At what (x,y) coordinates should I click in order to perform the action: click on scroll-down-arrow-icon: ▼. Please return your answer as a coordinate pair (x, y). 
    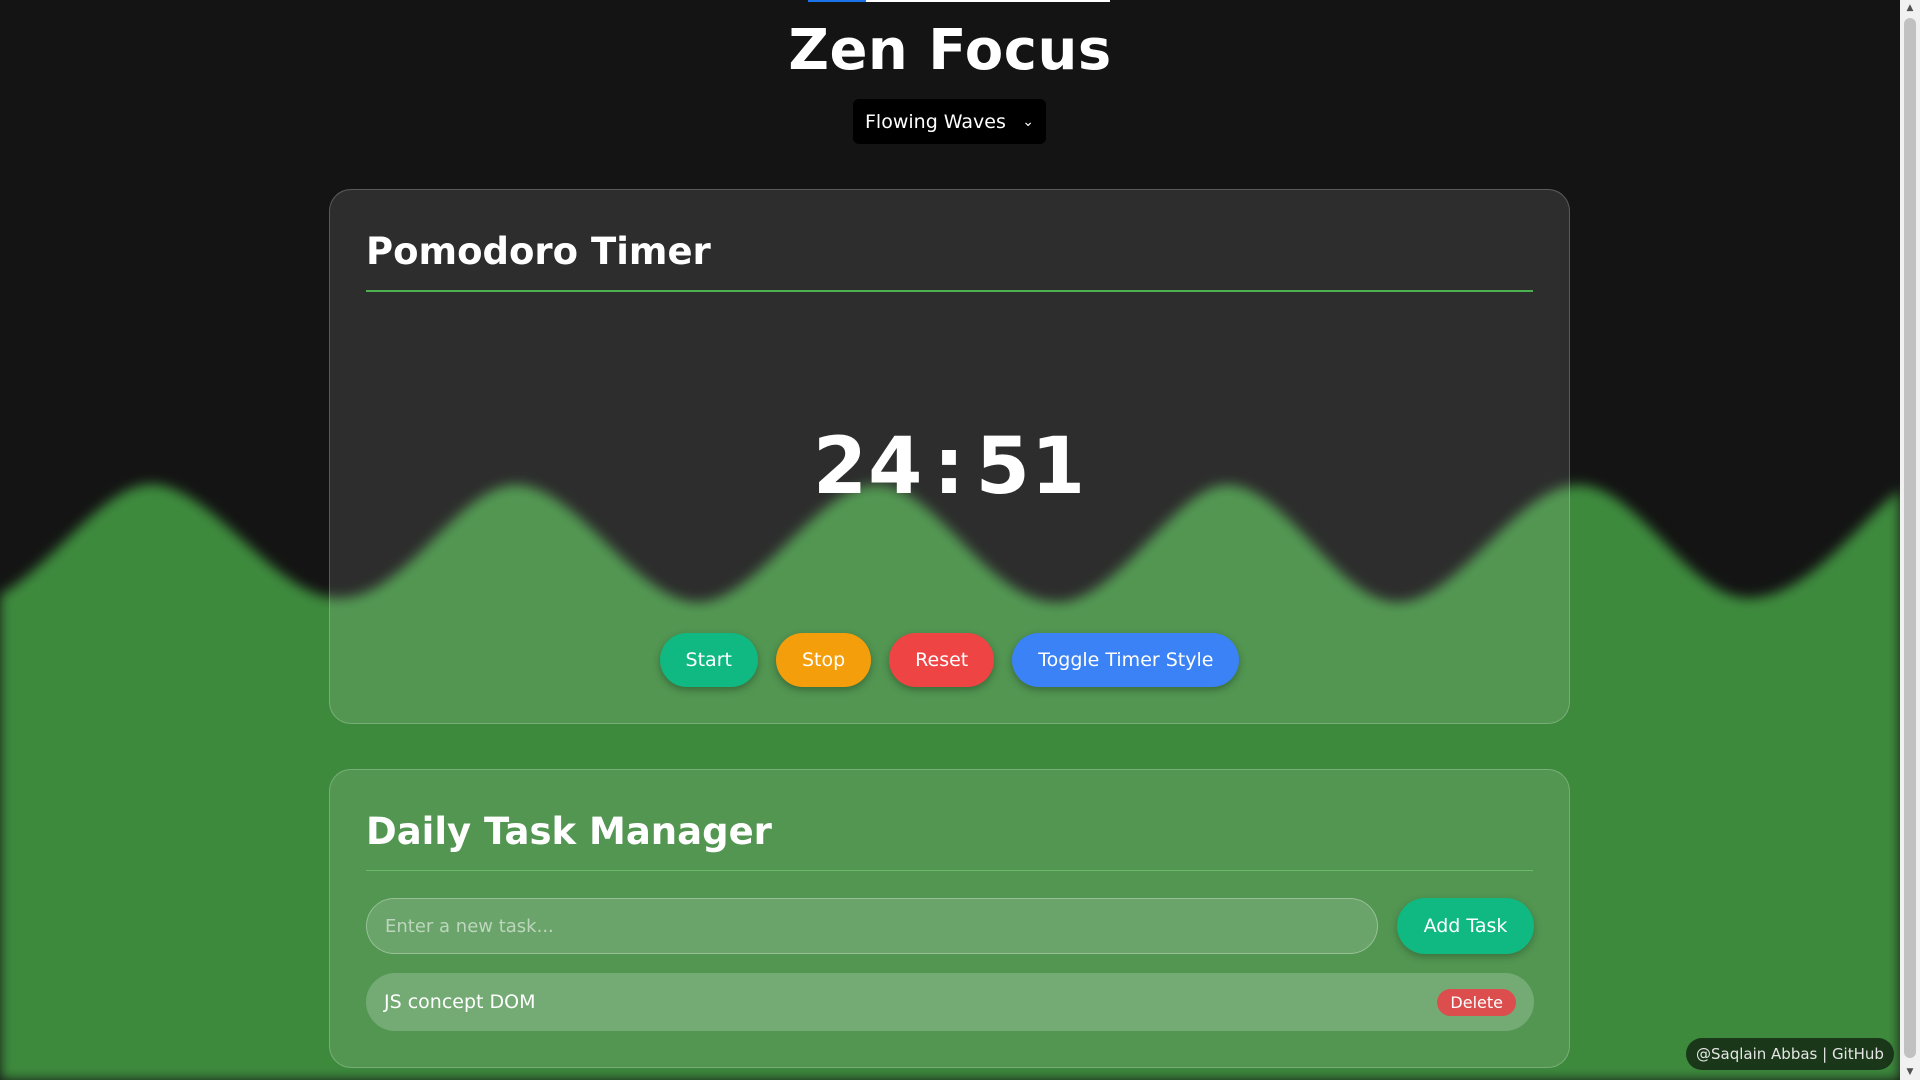
    Looking at the image, I should click on (1910, 1072).